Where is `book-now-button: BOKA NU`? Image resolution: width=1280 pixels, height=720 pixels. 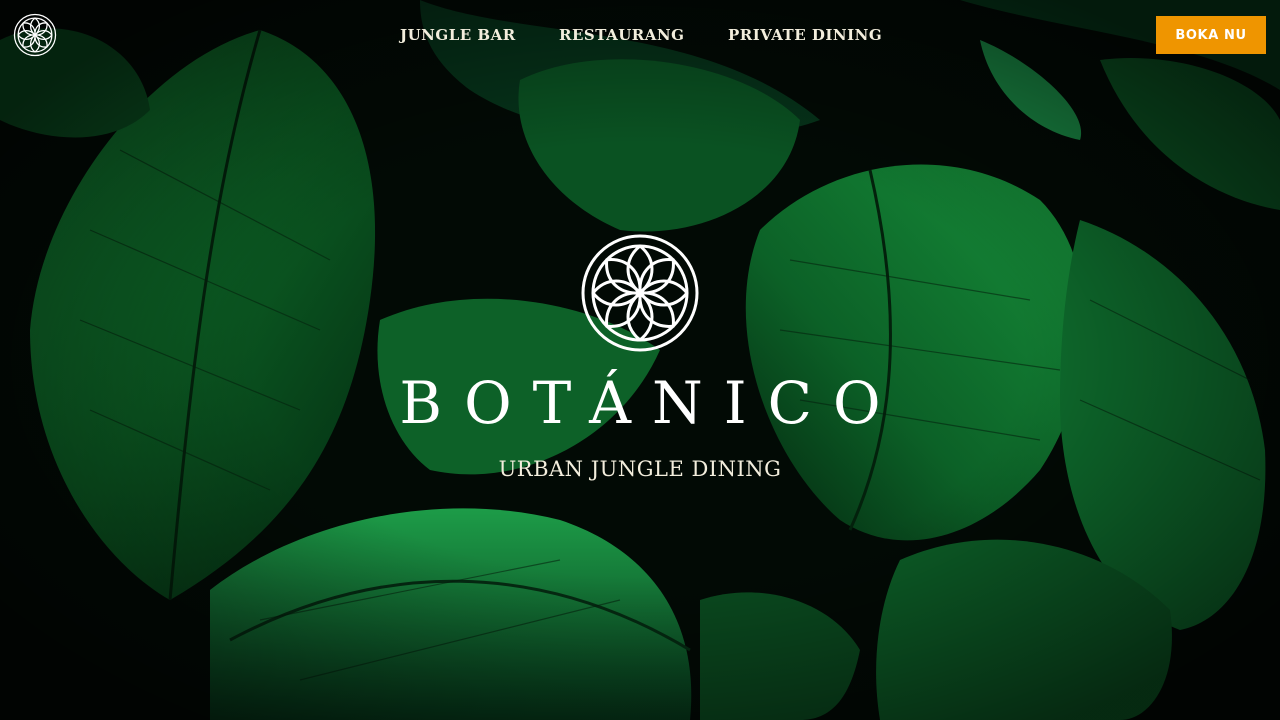
book-now-button: BOKA NU is located at coordinates (1211, 35).